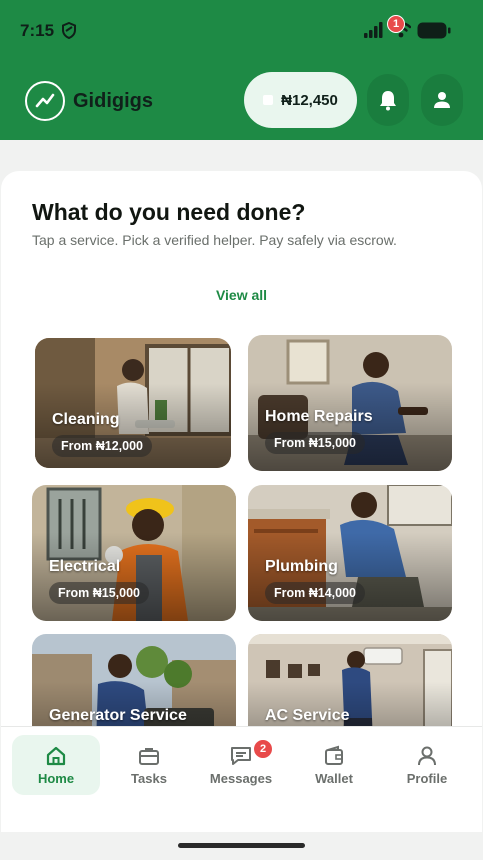 The image size is (483, 860). Describe the element at coordinates (427, 755) in the screenshot. I see `person-icon` at that location.